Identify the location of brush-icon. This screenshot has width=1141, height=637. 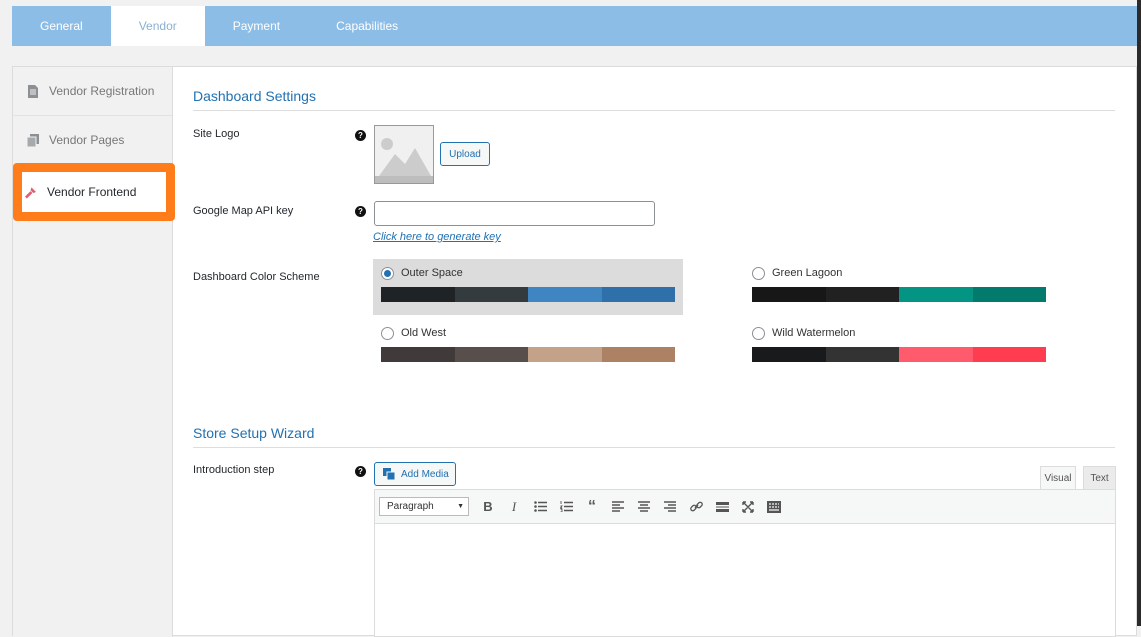
(31, 192).